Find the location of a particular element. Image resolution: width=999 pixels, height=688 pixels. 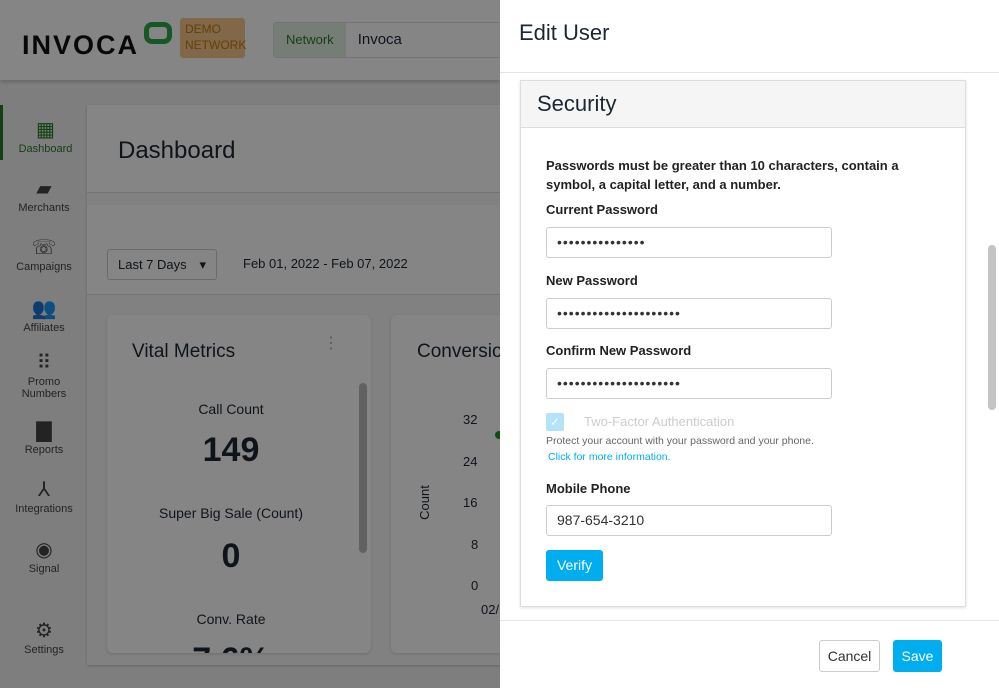

drawer-title: Edit User is located at coordinates (749, 36).